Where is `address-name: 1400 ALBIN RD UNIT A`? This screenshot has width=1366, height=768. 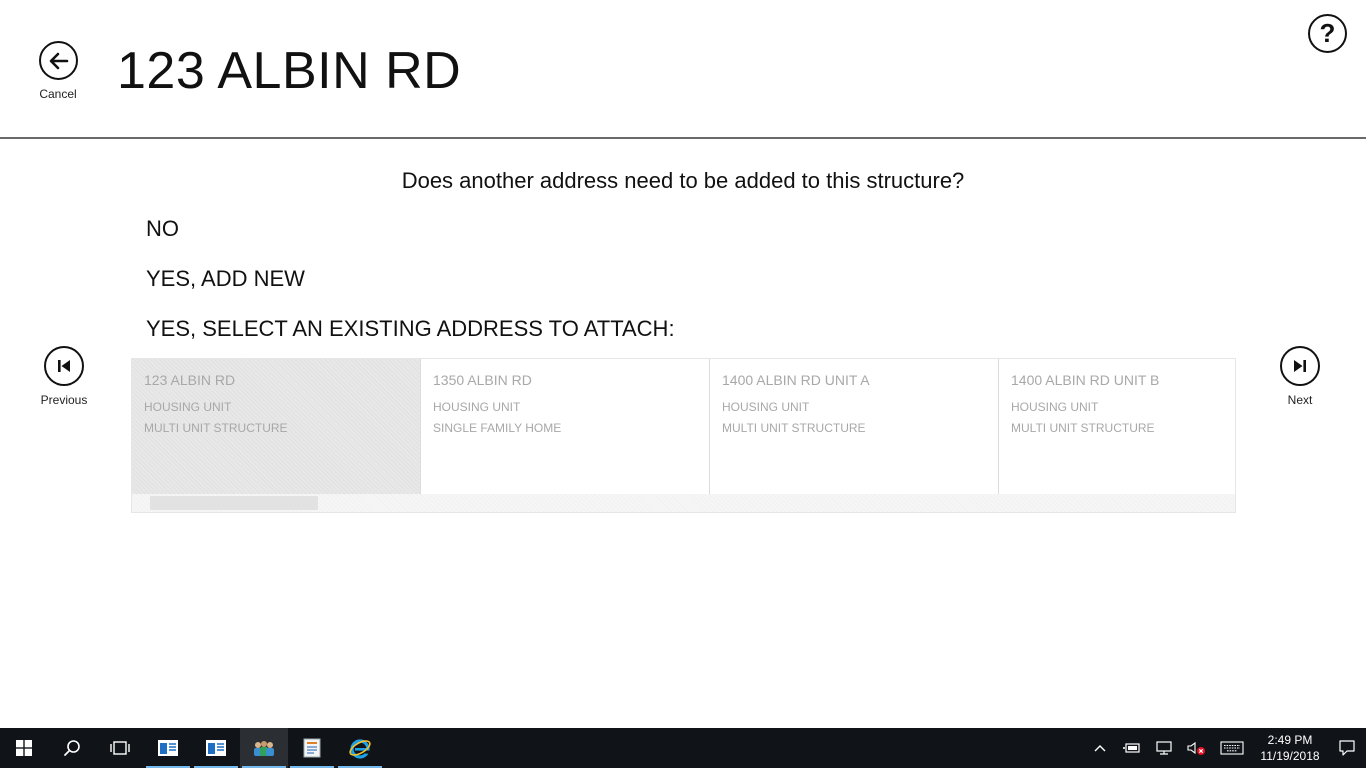 address-name: 1400 ALBIN RD UNIT A is located at coordinates (796, 380).